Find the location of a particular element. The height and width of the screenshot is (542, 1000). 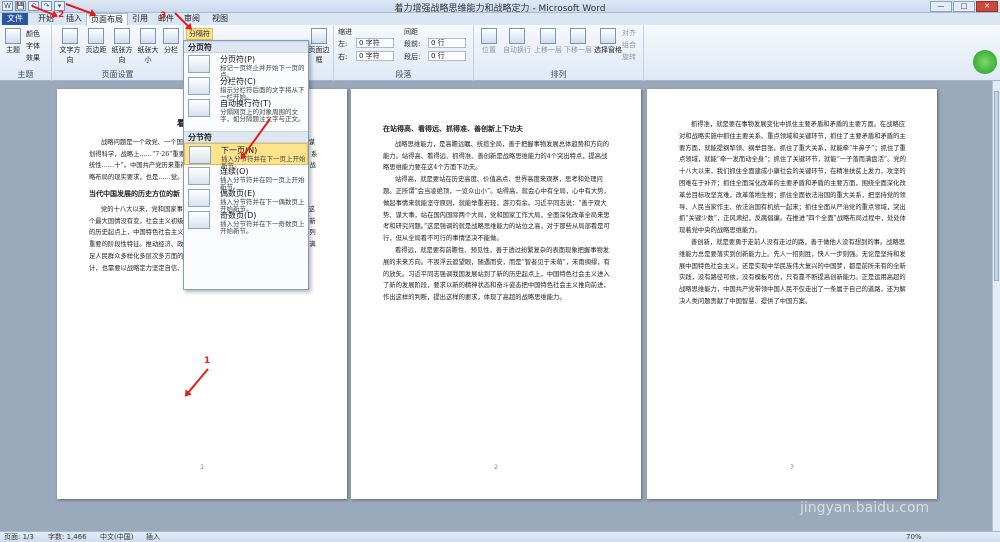

menu-item-text-wrapping-break: 自动换行符(T) 分隔网页上的对象周围的文字，如分隔题注文字与正文。 is located at coordinates (246, 110).